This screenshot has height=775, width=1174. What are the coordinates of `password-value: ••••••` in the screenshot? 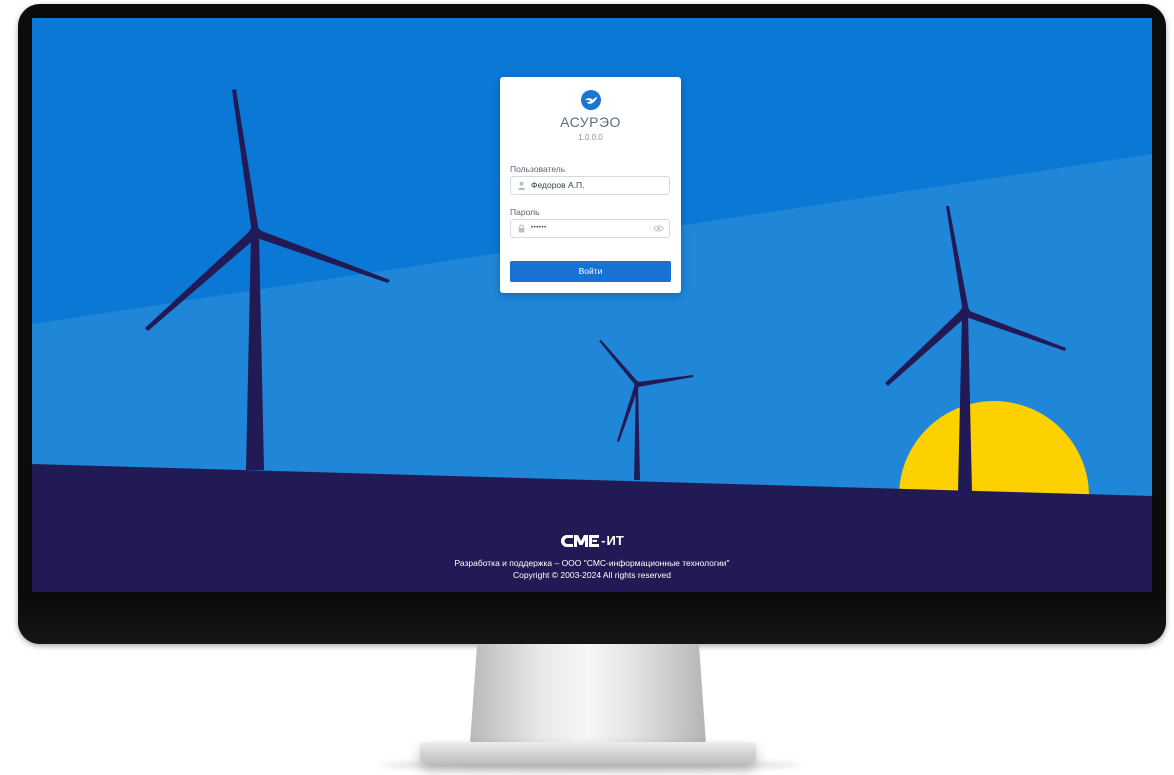 It's located at (539, 228).